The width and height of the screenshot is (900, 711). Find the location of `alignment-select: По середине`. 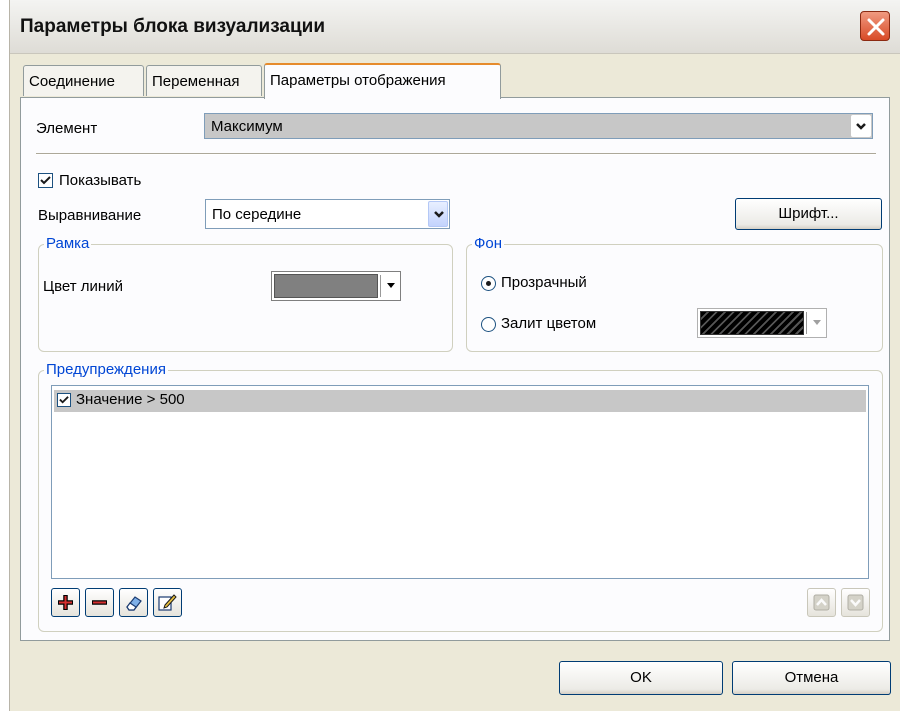

alignment-select: По середине is located at coordinates (327, 214).